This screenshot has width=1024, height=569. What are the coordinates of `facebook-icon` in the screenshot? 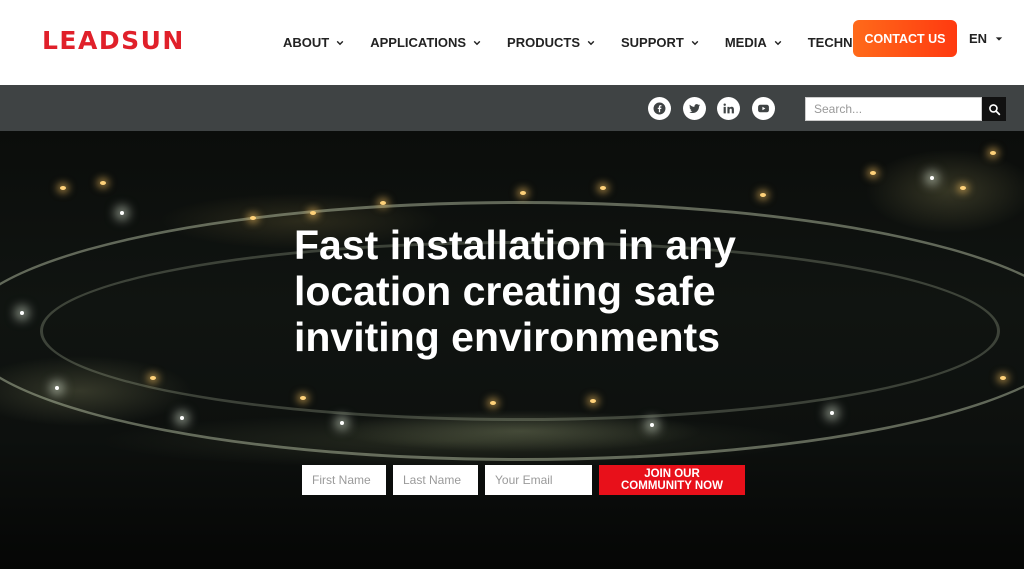 It's located at (659, 108).